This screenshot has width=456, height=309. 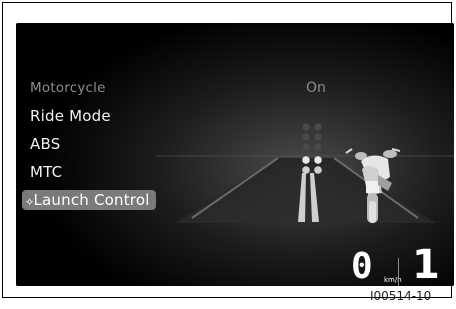 What do you see at coordinates (316, 88) in the screenshot?
I see `status-value: On` at bounding box center [316, 88].